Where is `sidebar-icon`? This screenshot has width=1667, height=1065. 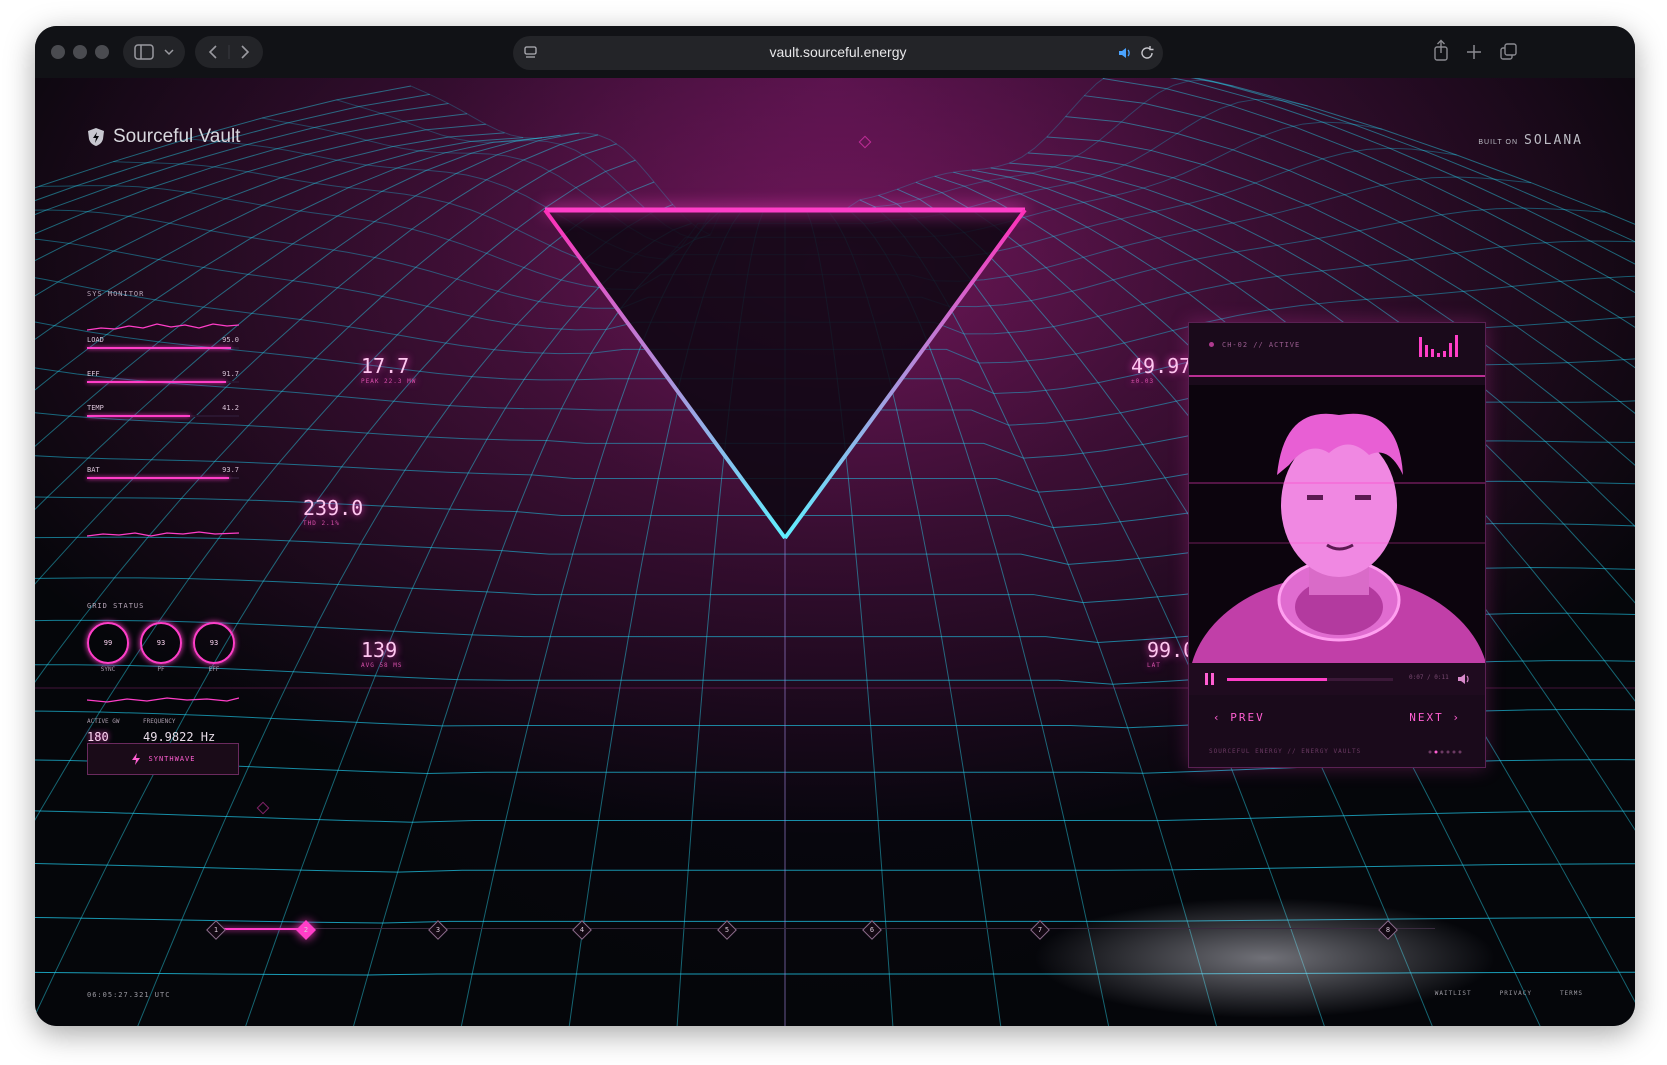 sidebar-icon is located at coordinates (154, 52).